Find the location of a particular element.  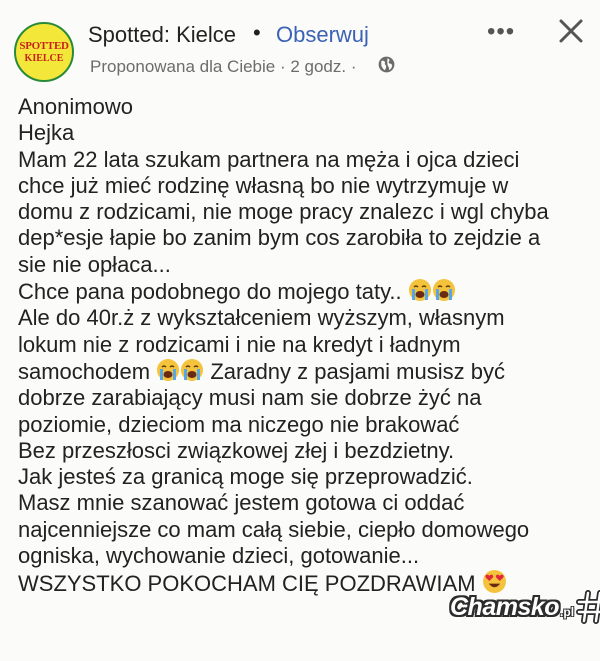

more-options-button: ••• is located at coordinates (501, 32).